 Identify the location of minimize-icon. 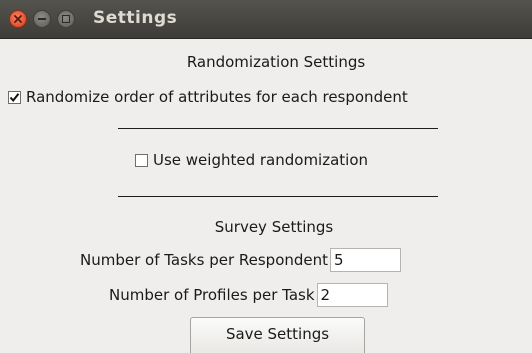
(42, 19).